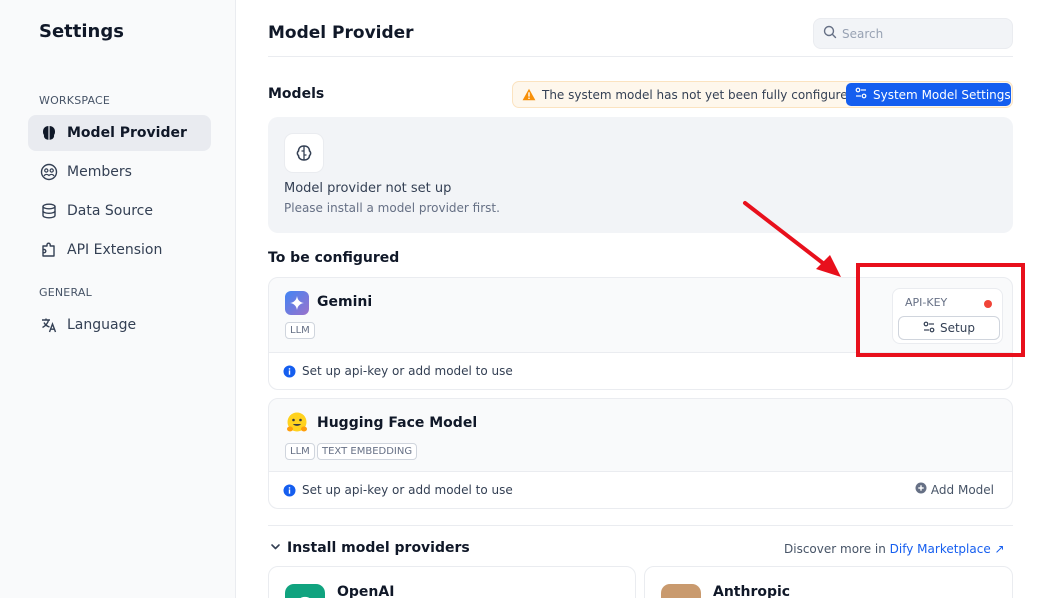 Image resolution: width=1044 pixels, height=598 pixels. Describe the element at coordinates (334, 258) in the screenshot. I see `to-be-configured-heading: To be configured` at that location.